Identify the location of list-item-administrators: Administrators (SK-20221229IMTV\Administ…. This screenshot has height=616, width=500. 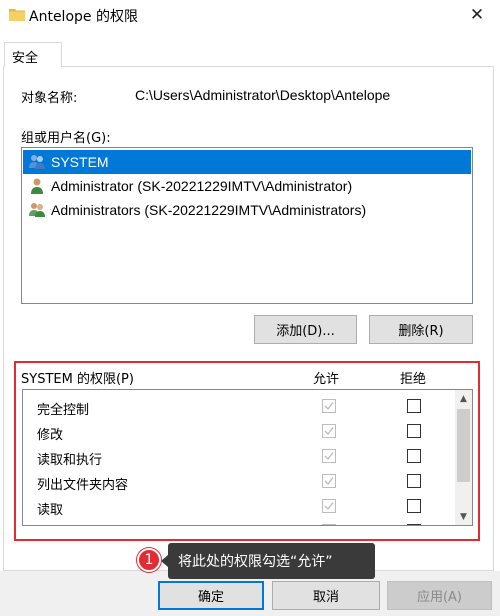
(247, 210).